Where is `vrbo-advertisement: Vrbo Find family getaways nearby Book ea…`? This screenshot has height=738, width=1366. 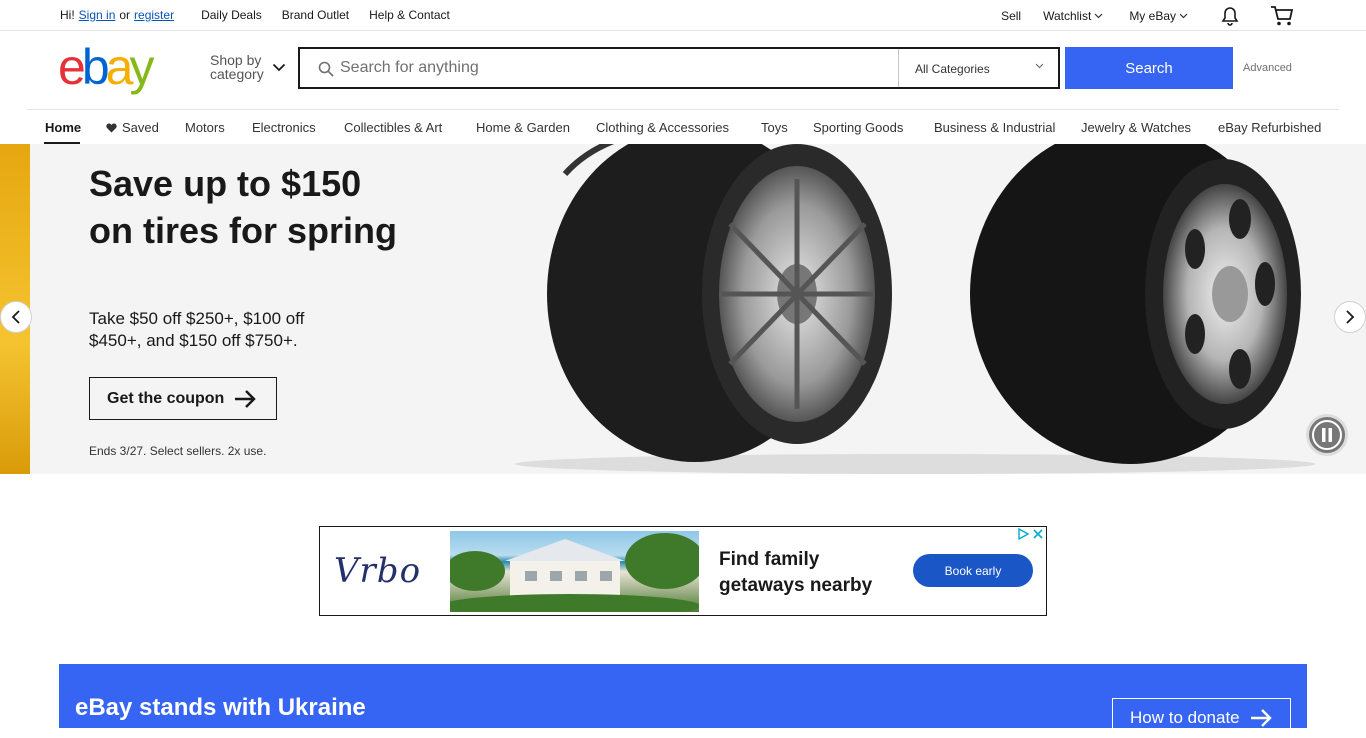
vrbo-advertisement: Vrbo Find family getaways nearby Book ea… is located at coordinates (683, 571).